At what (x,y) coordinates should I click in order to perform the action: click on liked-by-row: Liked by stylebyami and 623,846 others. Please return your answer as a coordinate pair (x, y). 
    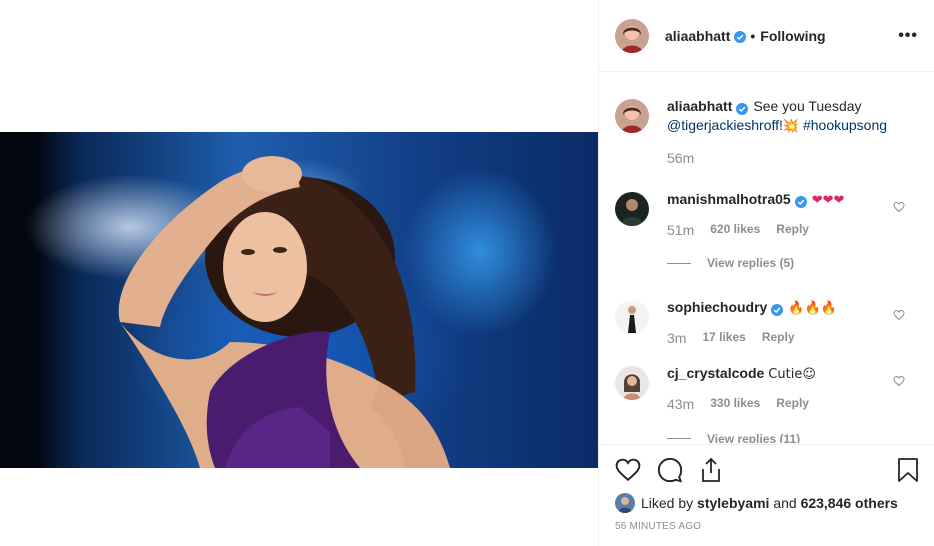
    Looking at the image, I should click on (767, 503).